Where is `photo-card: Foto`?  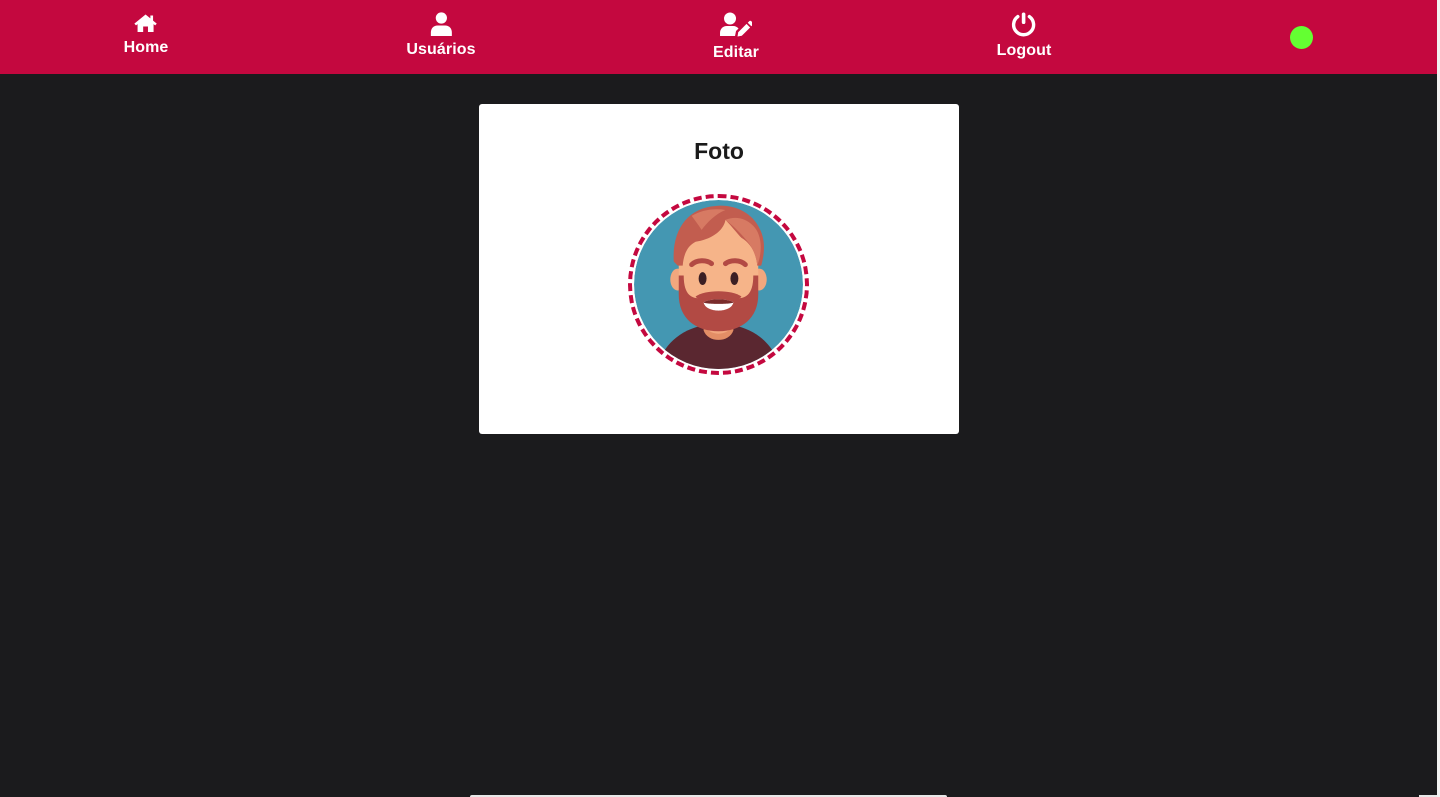 photo-card: Foto is located at coordinates (719, 269).